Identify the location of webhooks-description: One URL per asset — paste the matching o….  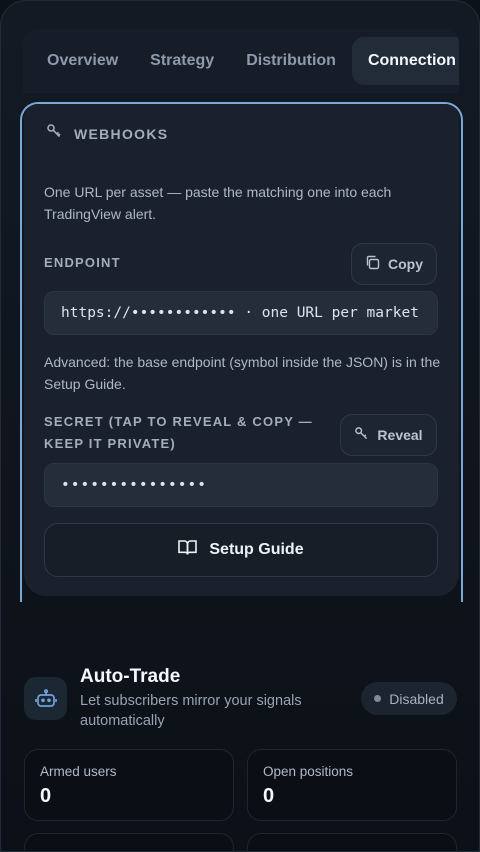
(218, 203).